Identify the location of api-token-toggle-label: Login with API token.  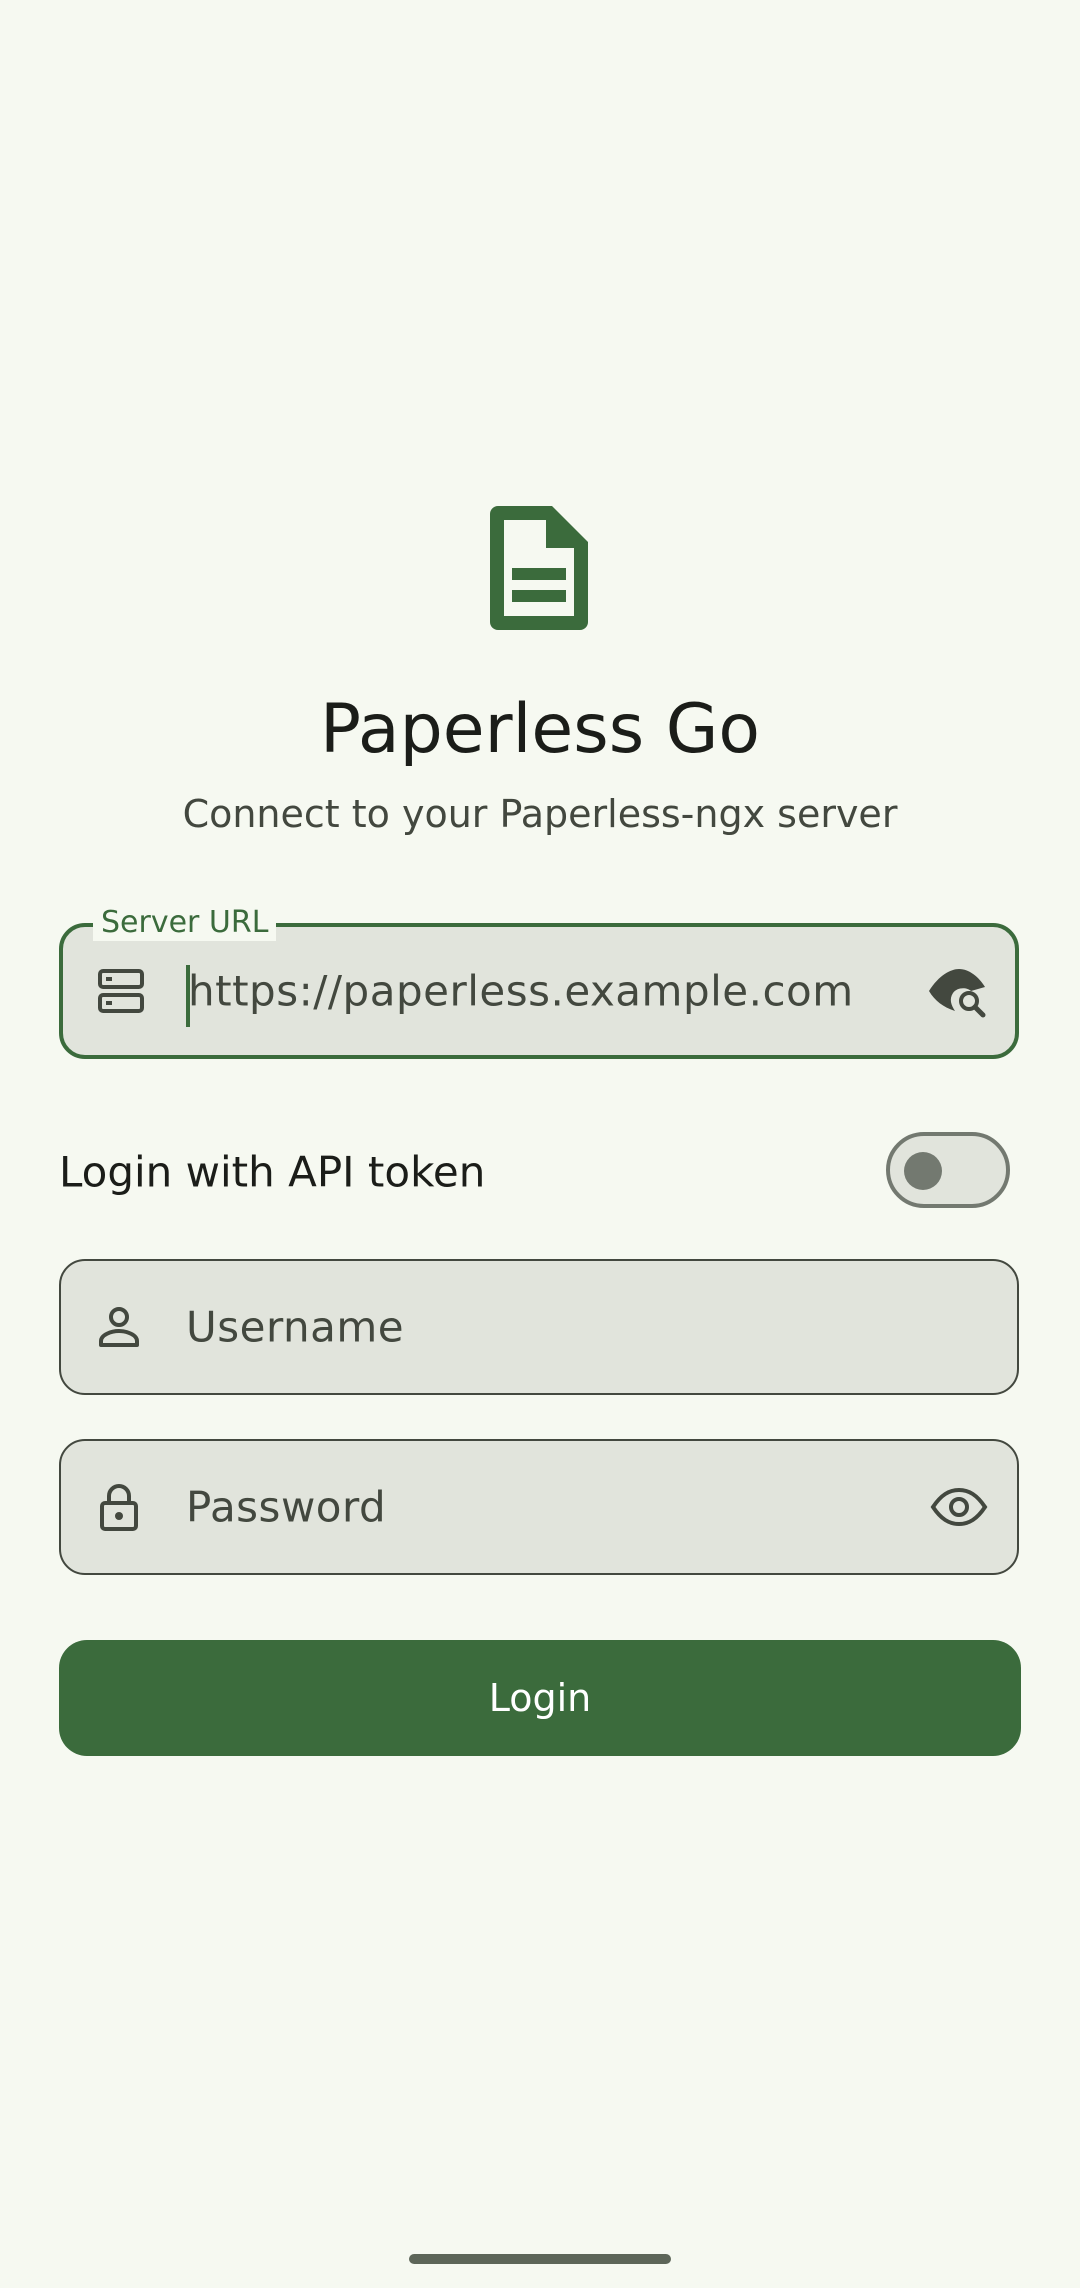
(272, 1172).